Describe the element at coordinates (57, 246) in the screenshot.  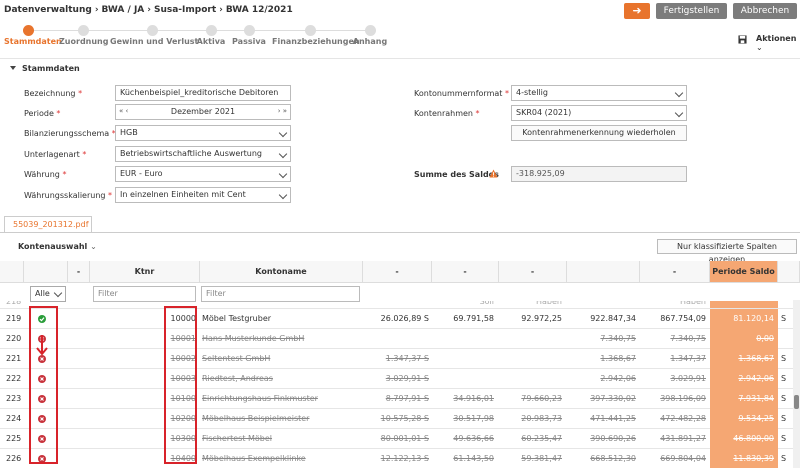
I see `kontenauswahl-toggle: Kontenauswahl ⌄` at that location.